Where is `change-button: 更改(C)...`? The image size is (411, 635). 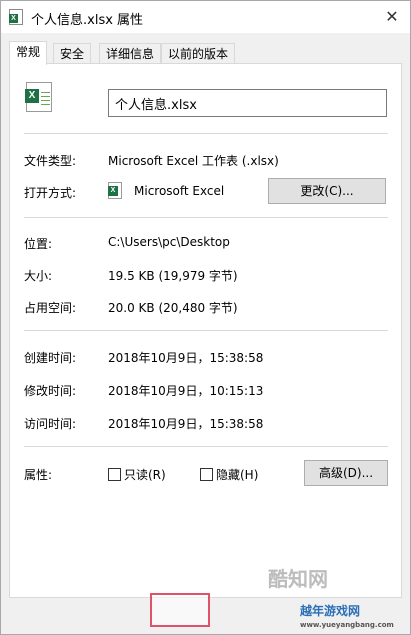 change-button: 更改(C)... is located at coordinates (327, 191).